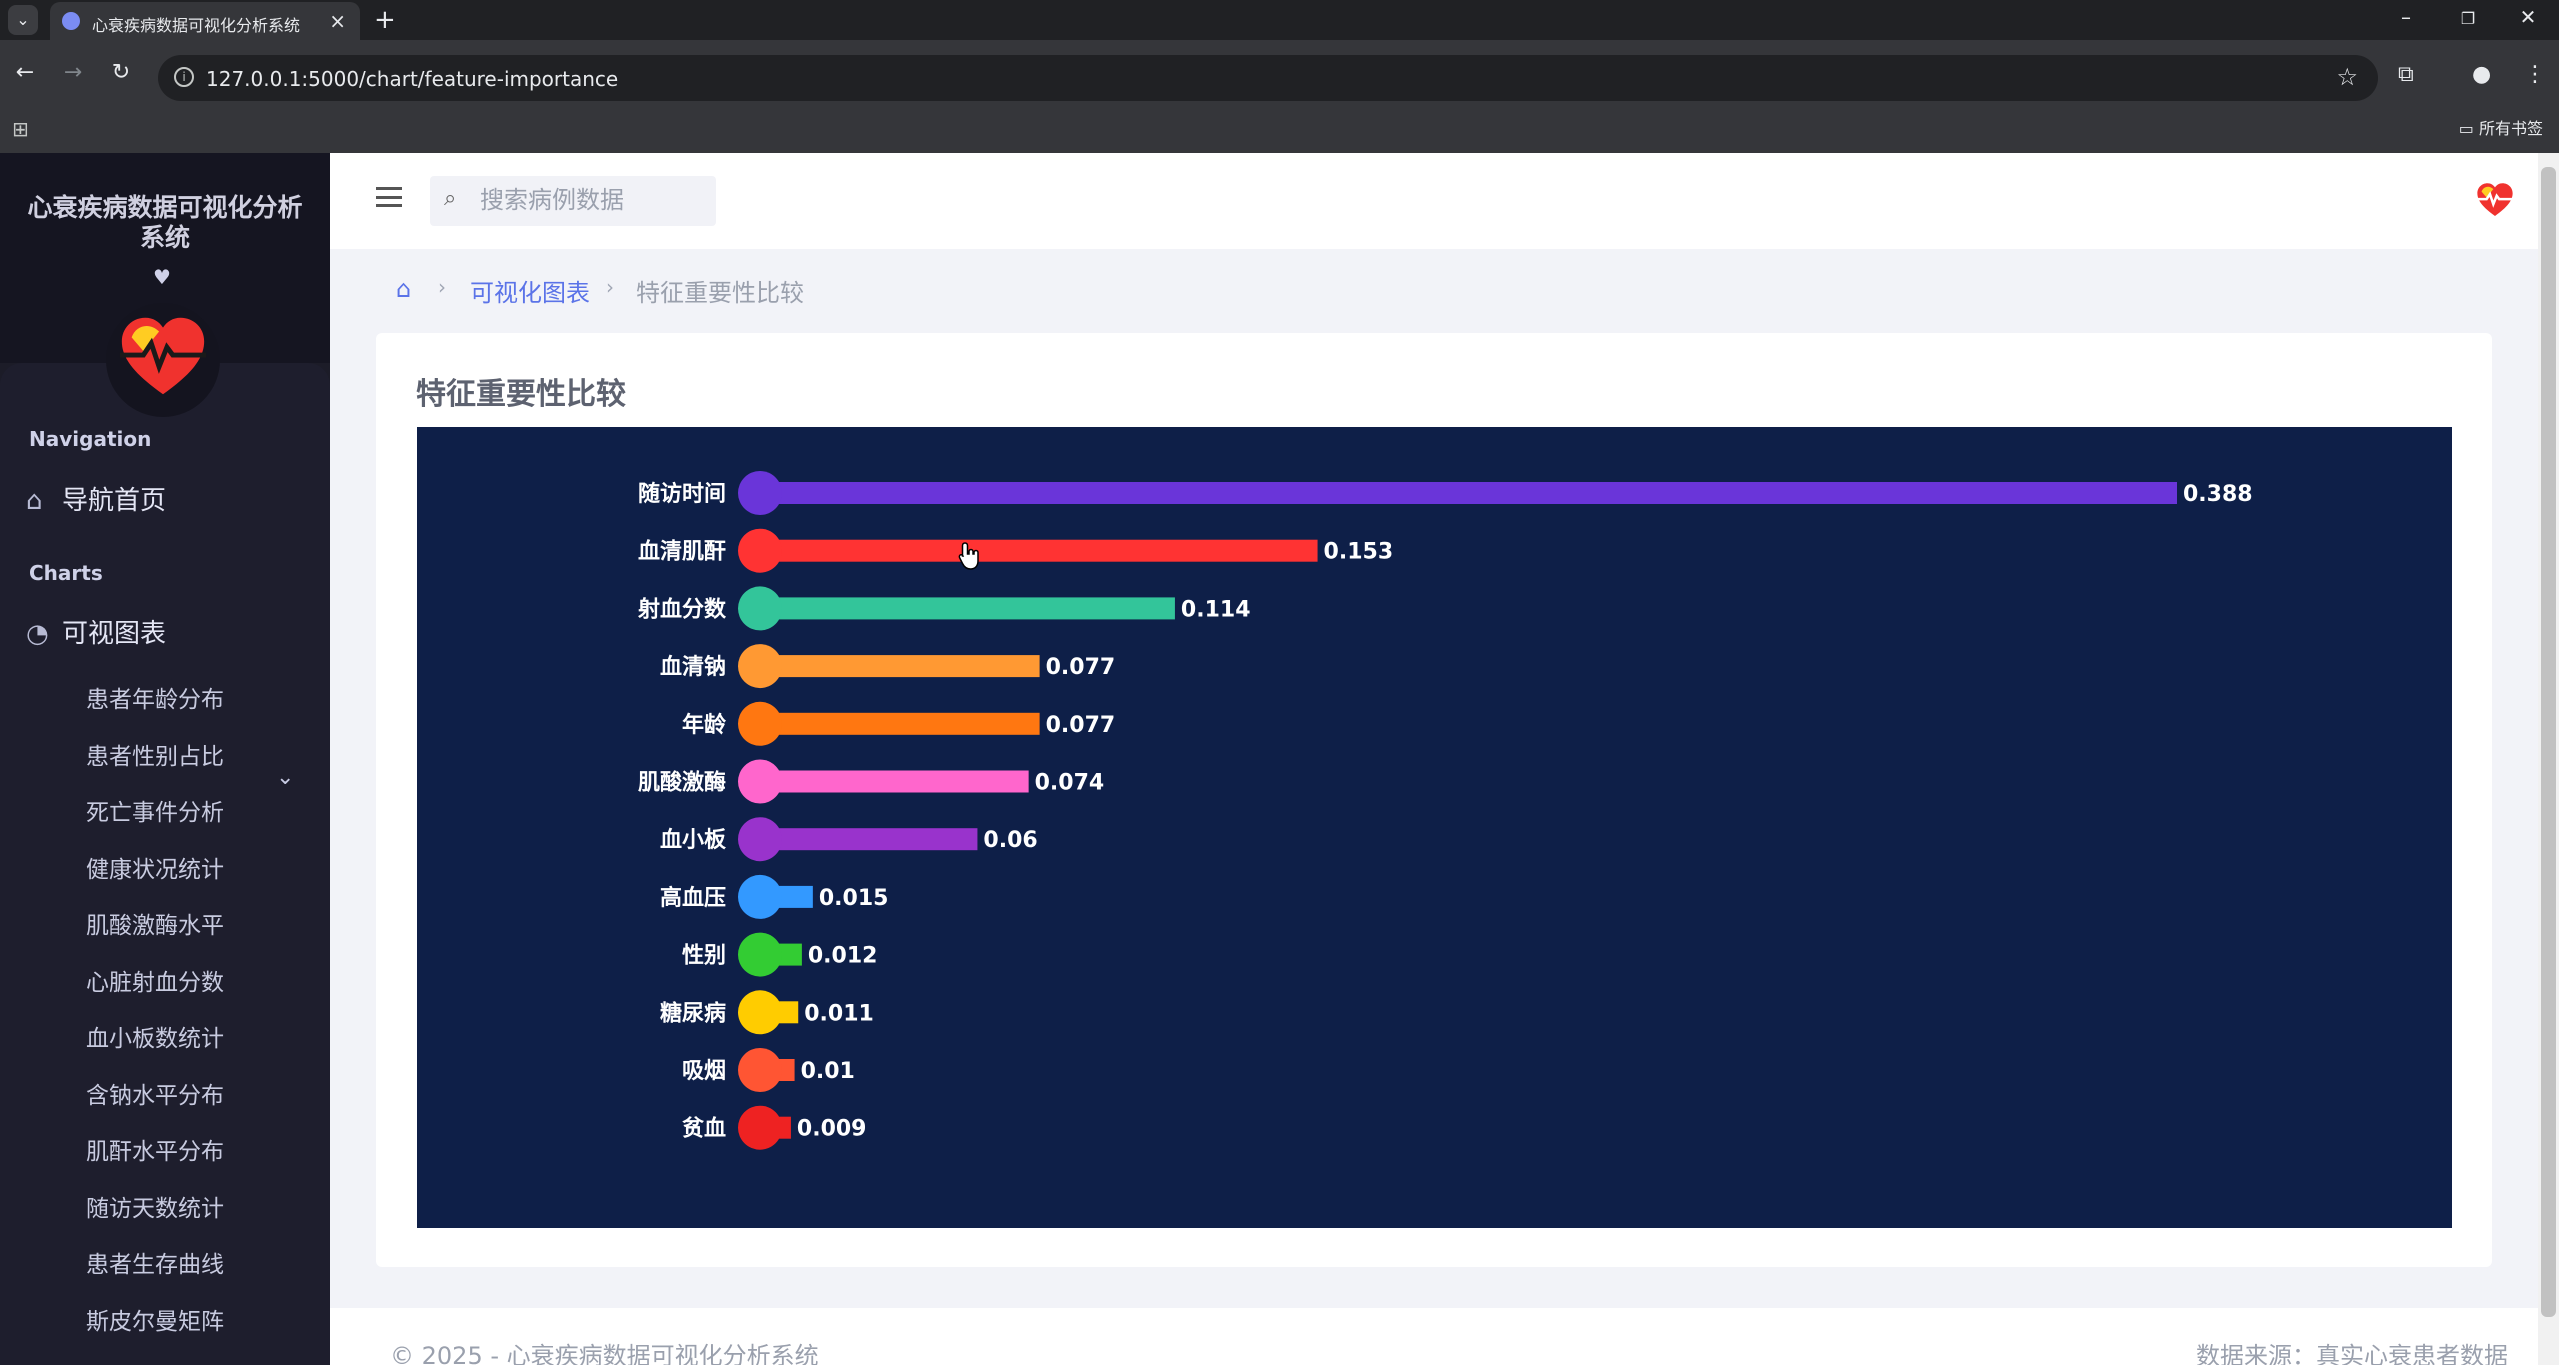  I want to click on sidebar-item-spearman: 斯皮尔曼矩阵, so click(155, 1319).